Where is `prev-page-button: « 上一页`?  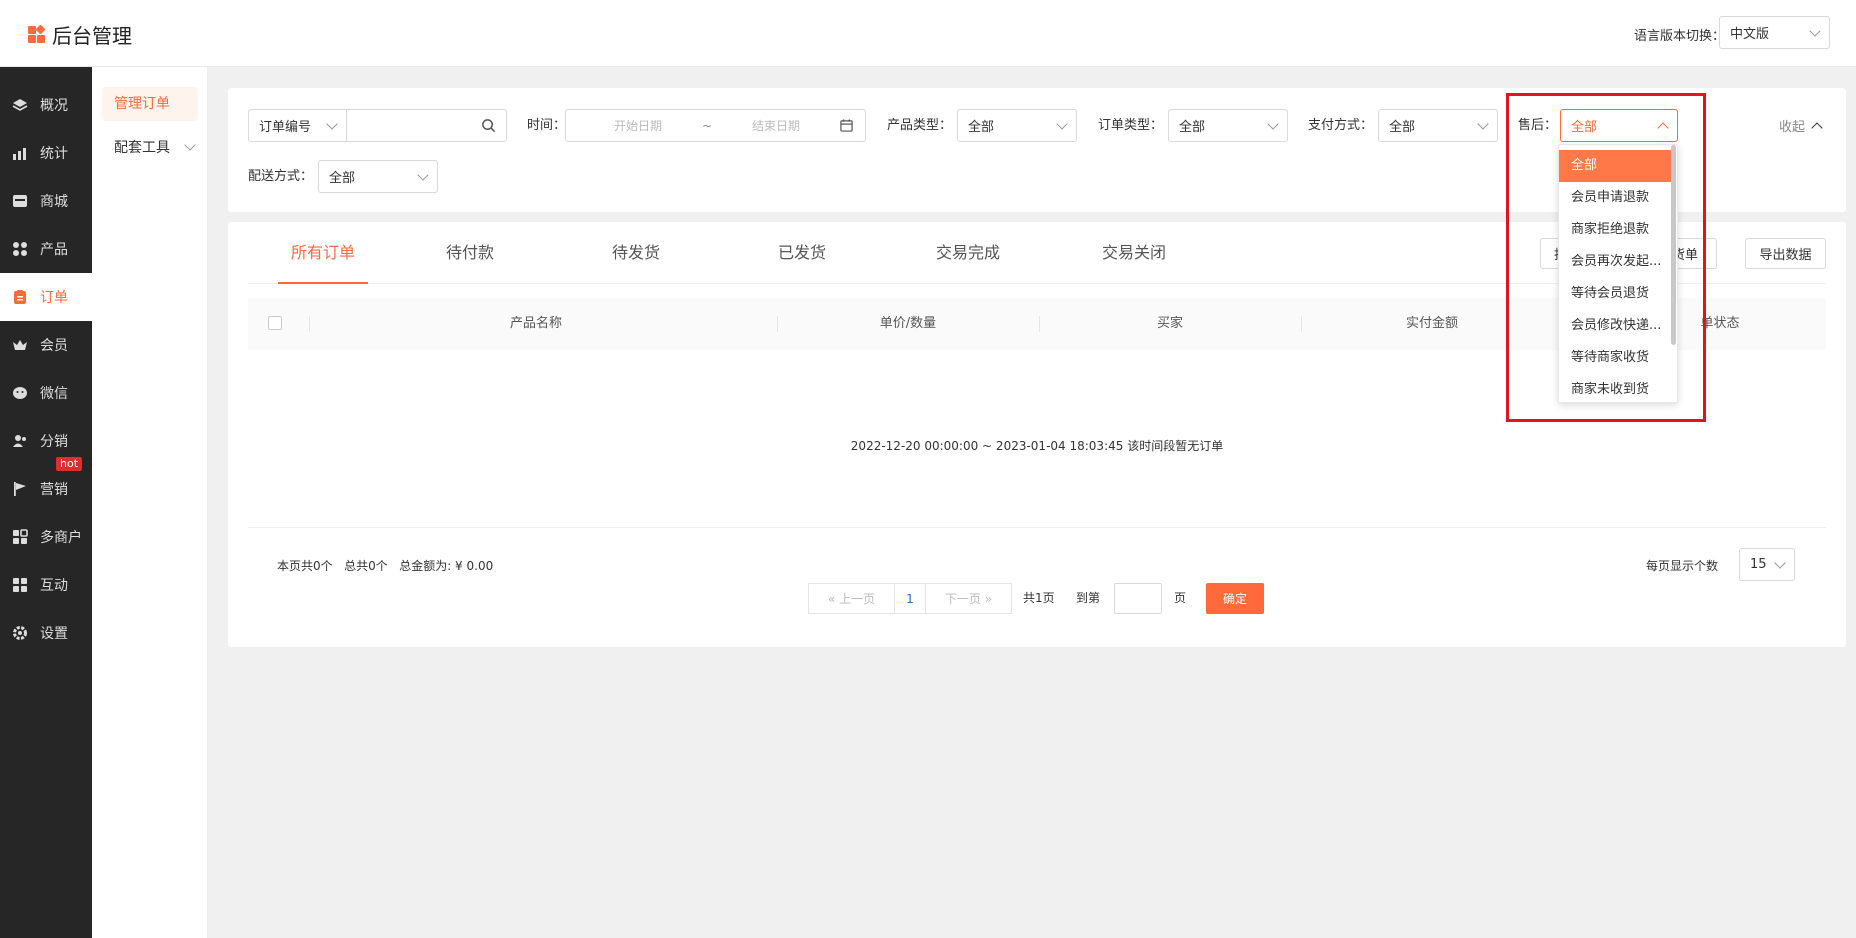 prev-page-button: « 上一页 is located at coordinates (851, 598).